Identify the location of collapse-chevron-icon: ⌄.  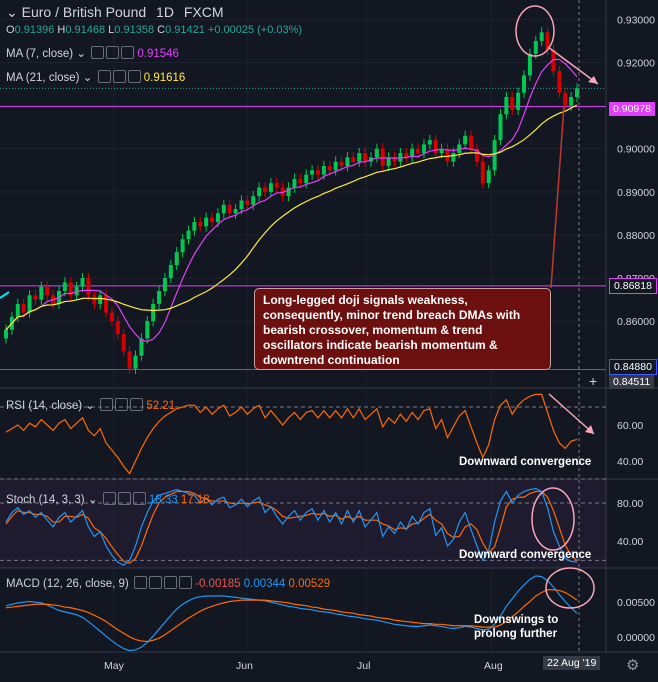
(12, 12).